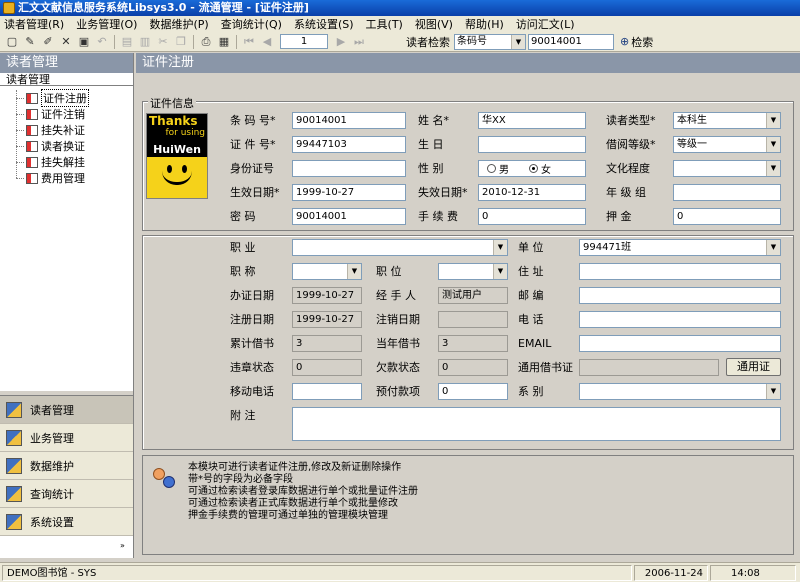  Describe the element at coordinates (532, 144) in the screenshot. I see `birthday-input` at that location.